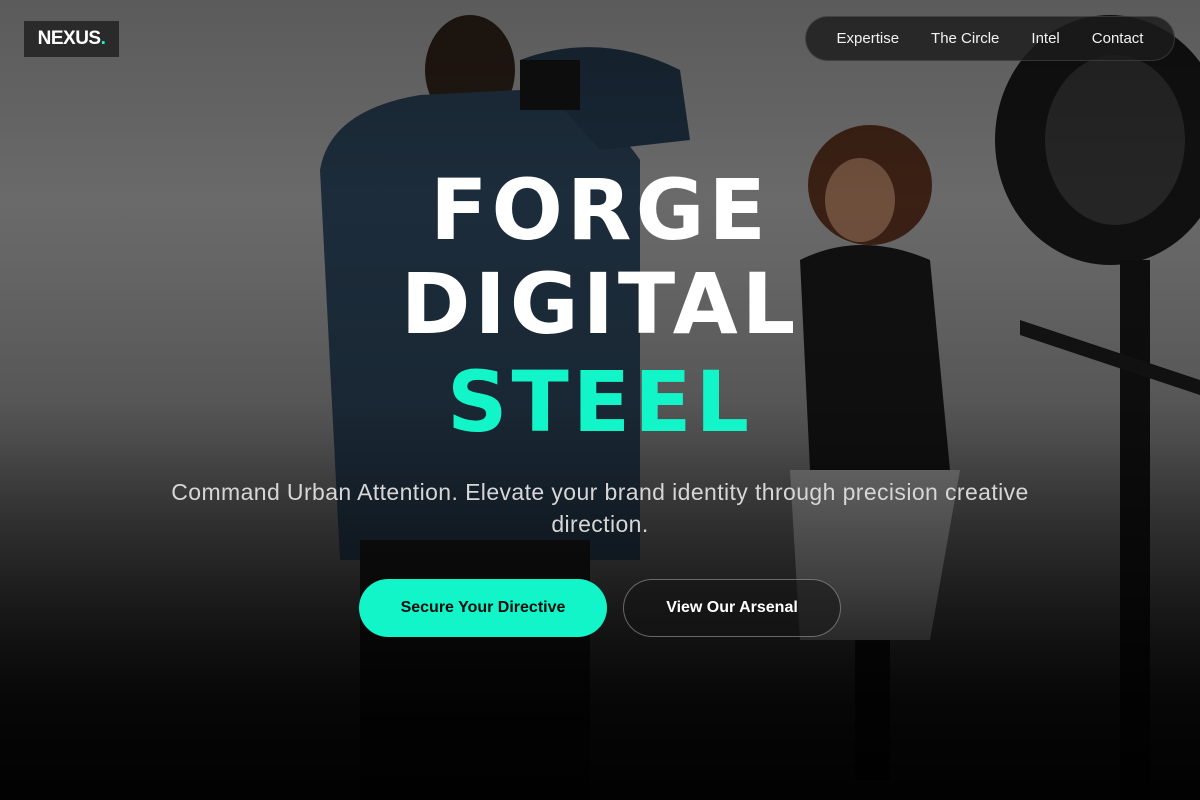  I want to click on hero-headline-line-3: STEEL, so click(600, 402).